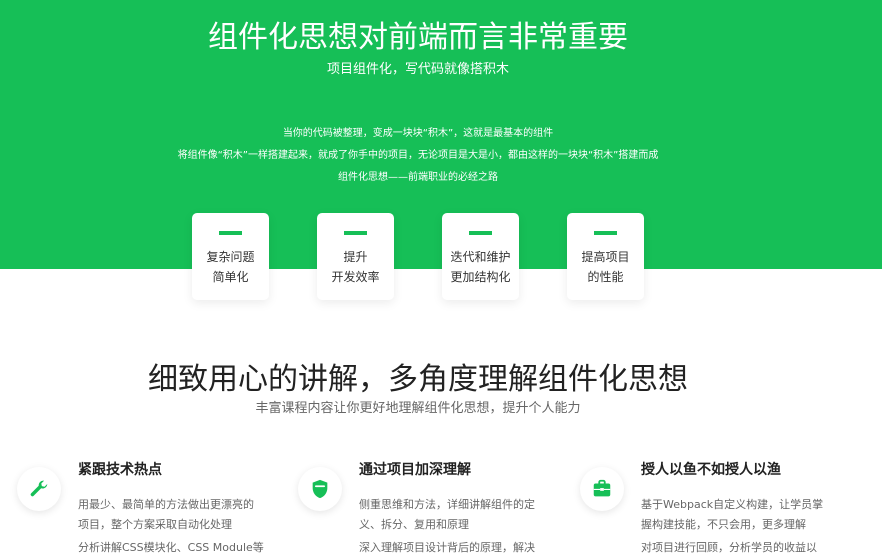 The height and width of the screenshot is (556, 882). I want to click on shield-icon, so click(320, 489).